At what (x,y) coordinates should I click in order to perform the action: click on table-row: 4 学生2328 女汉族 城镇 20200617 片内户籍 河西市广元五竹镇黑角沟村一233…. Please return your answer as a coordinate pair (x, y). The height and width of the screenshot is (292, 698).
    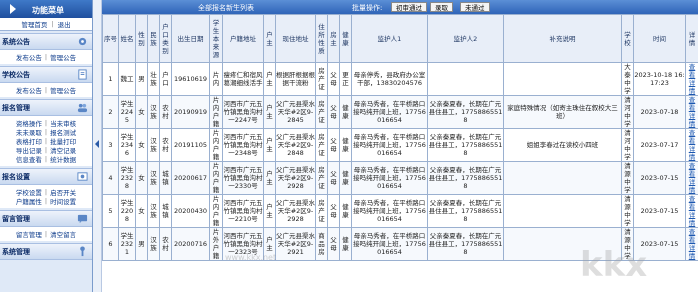
    Looking at the image, I should click on (400, 178).